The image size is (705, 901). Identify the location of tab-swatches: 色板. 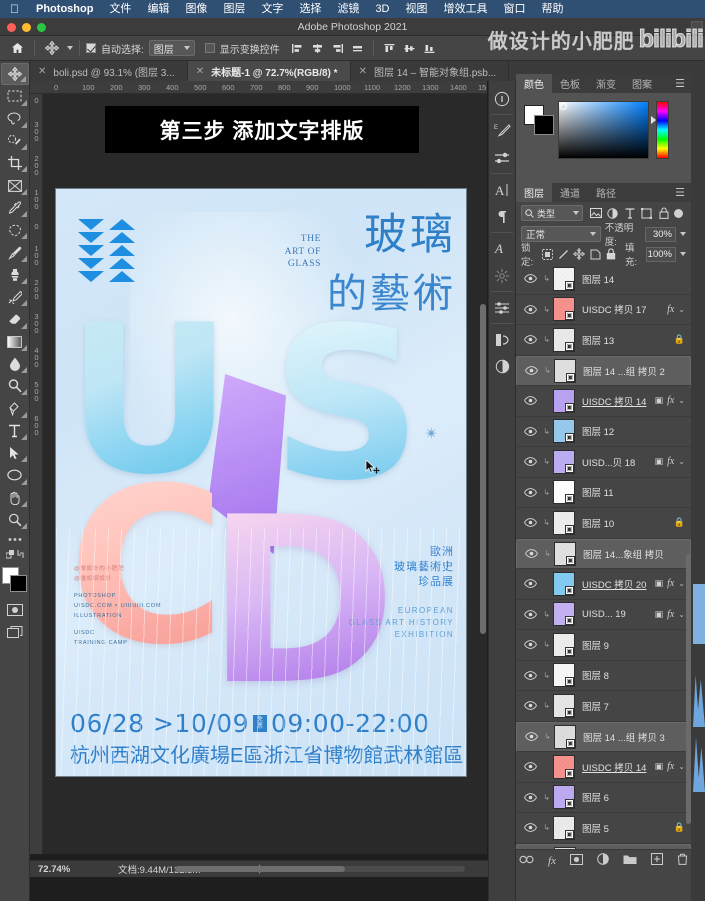
(570, 83).